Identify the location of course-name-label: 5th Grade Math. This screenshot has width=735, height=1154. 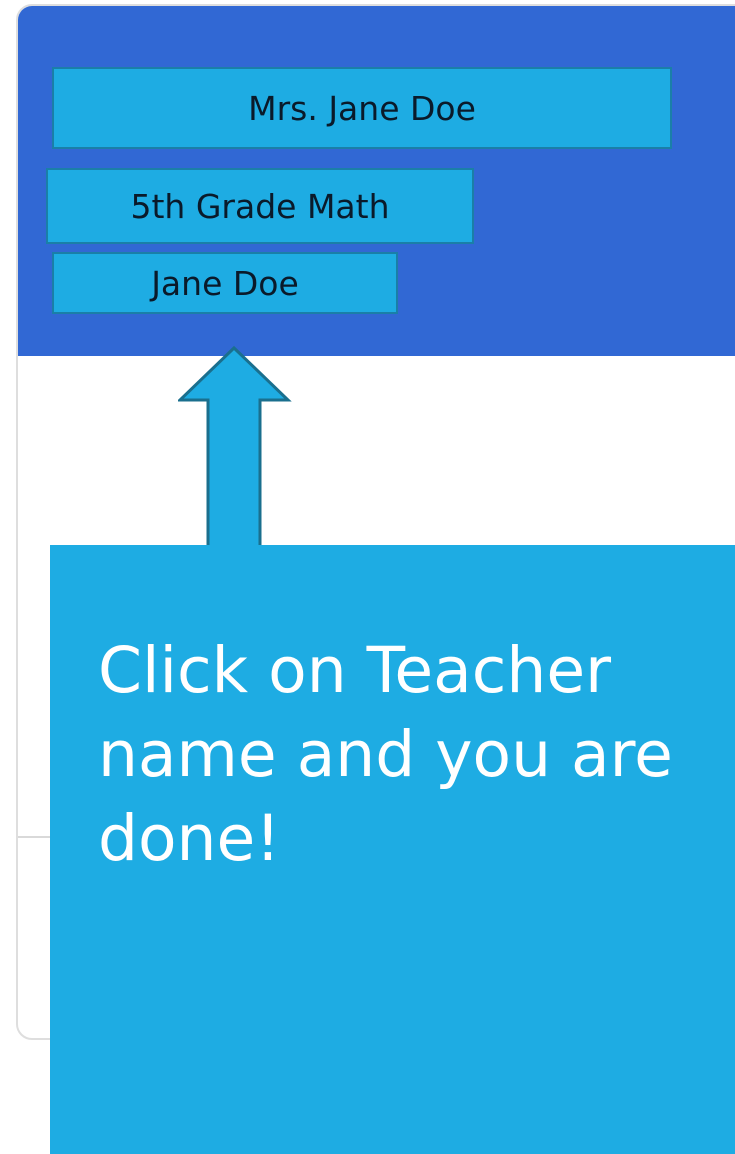
(260, 206).